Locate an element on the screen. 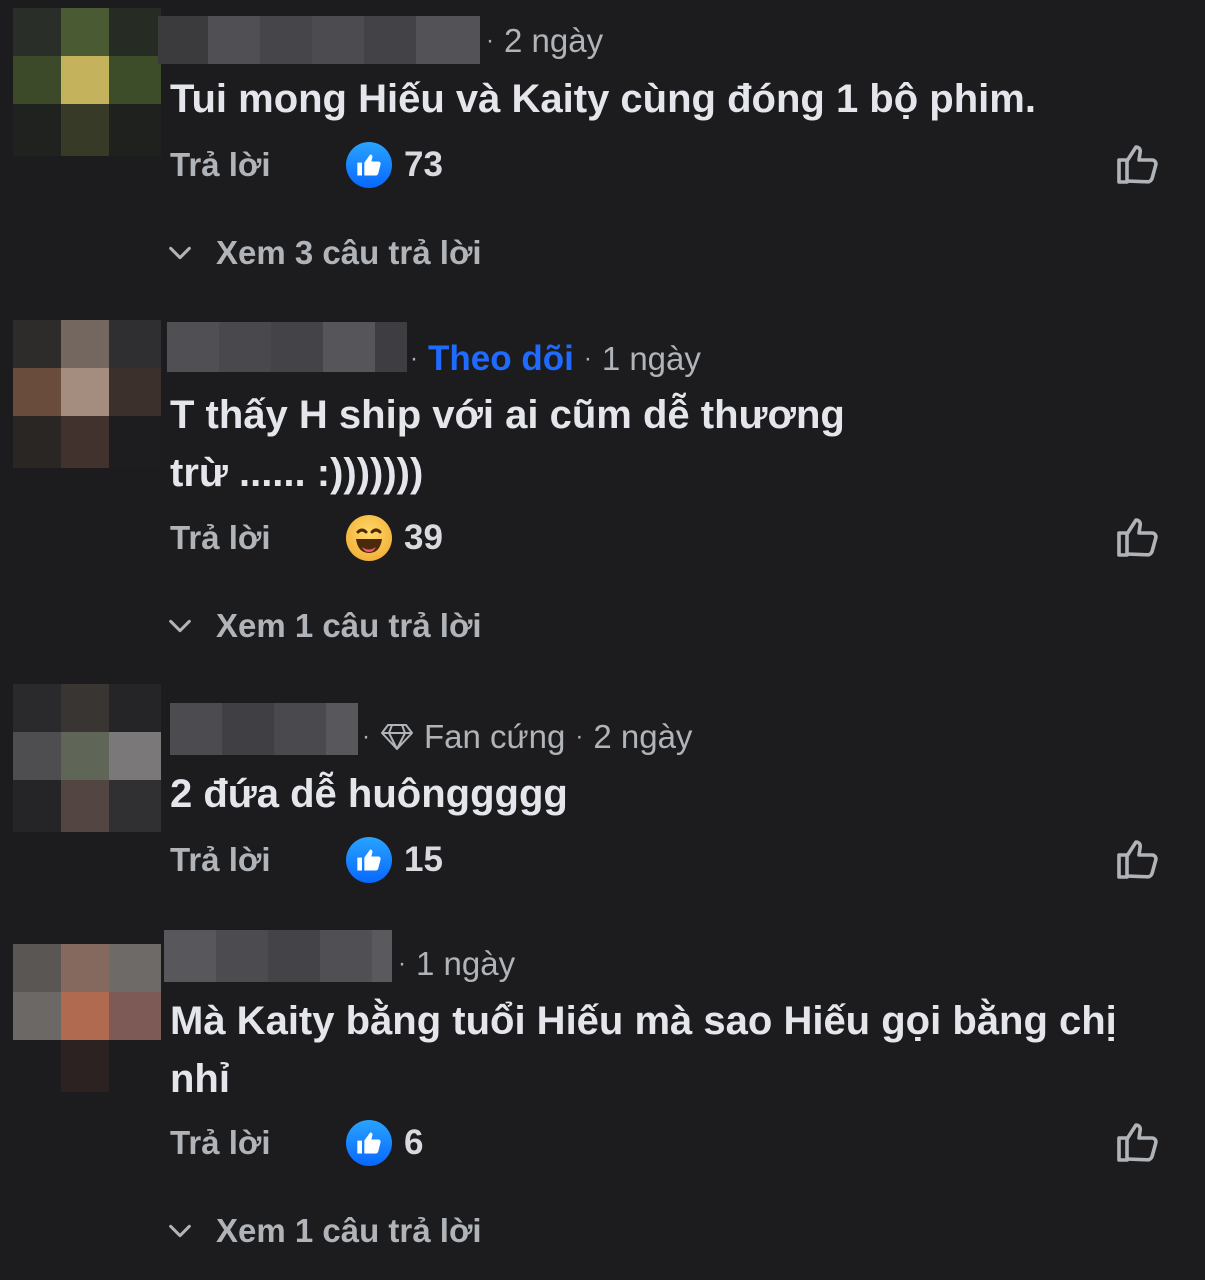  fan-badge-label: Fan cứng is located at coordinates (495, 736).